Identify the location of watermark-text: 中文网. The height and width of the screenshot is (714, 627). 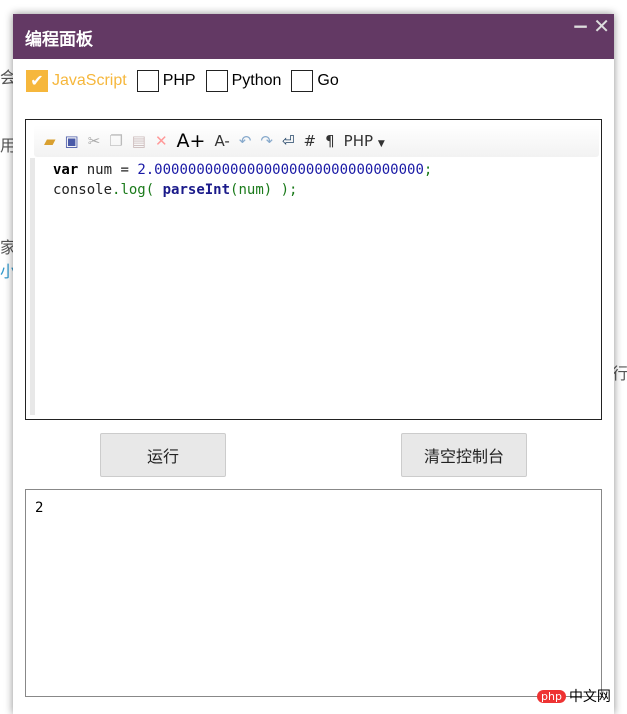
(589, 697).